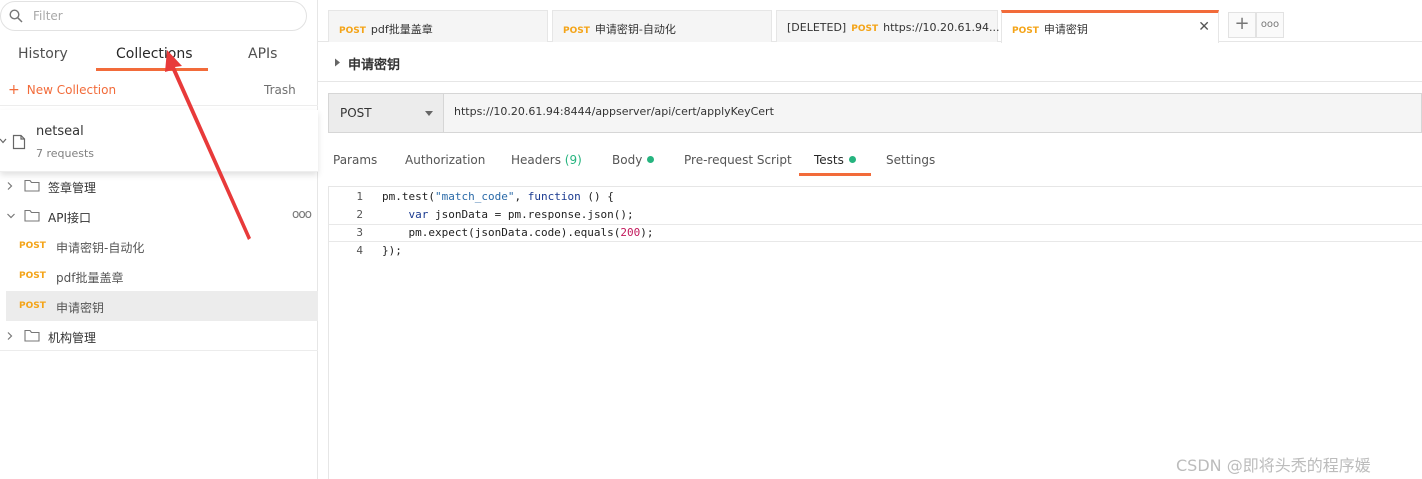  Describe the element at coordinates (1273, 465) in the screenshot. I see `watermark: CSDN @即将头秃的程序媛` at that location.